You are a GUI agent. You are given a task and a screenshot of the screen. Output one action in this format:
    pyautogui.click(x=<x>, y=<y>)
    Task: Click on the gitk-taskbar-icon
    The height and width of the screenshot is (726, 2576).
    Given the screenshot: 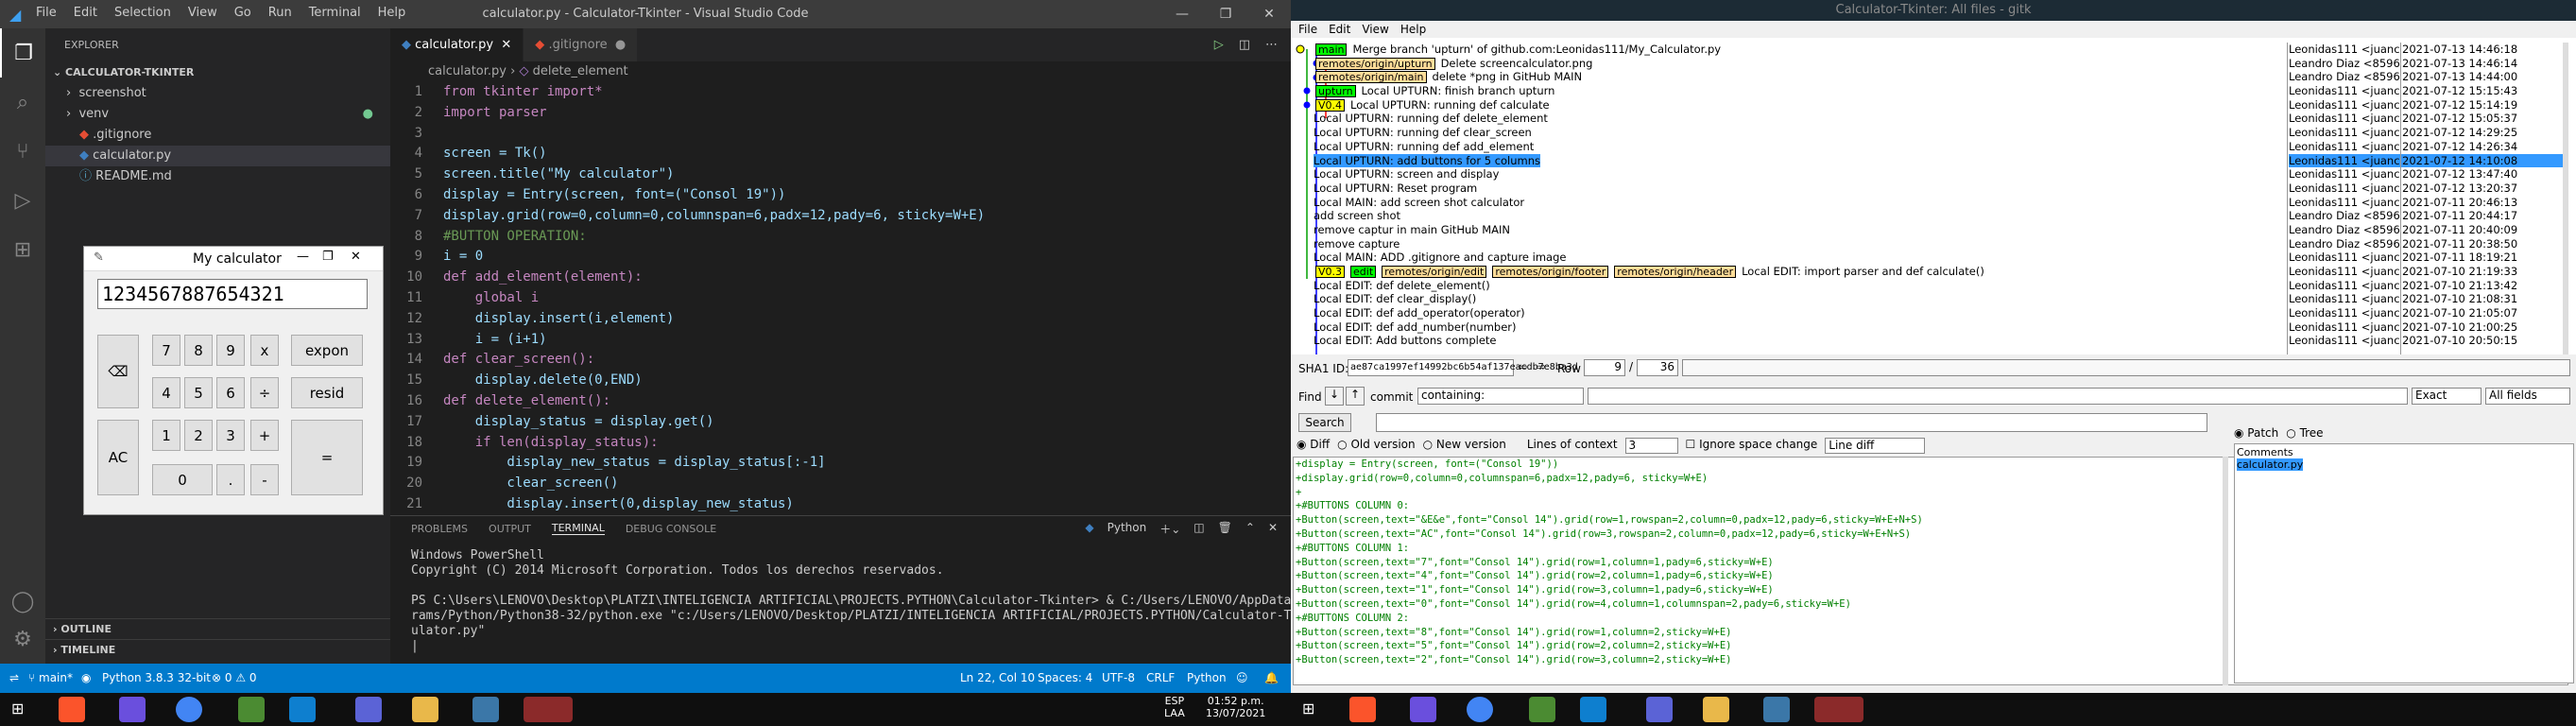 What is the action you would take?
    pyautogui.click(x=1838, y=710)
    